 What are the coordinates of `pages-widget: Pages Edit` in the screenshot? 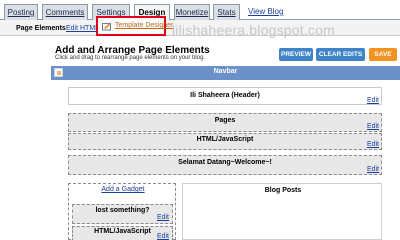 It's located at (225, 122).